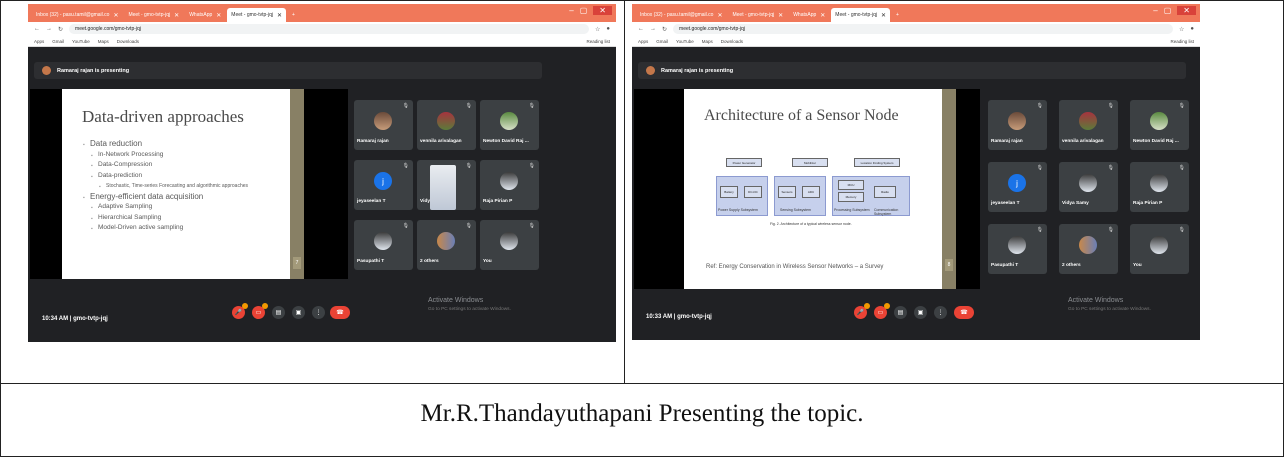 This screenshot has height=457, width=1284. What do you see at coordinates (1109, 309) in the screenshot?
I see `activate-sub: Go to PC settings to activate Windows.` at bounding box center [1109, 309].